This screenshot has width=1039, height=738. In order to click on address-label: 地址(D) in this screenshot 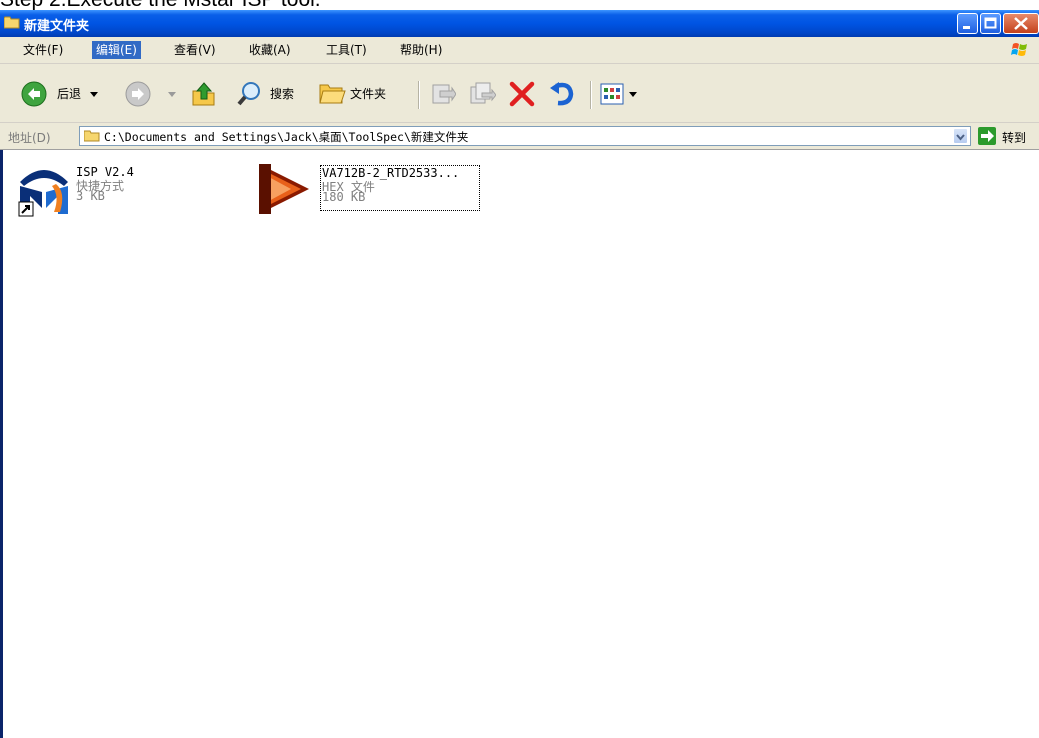, I will do `click(29, 138)`.